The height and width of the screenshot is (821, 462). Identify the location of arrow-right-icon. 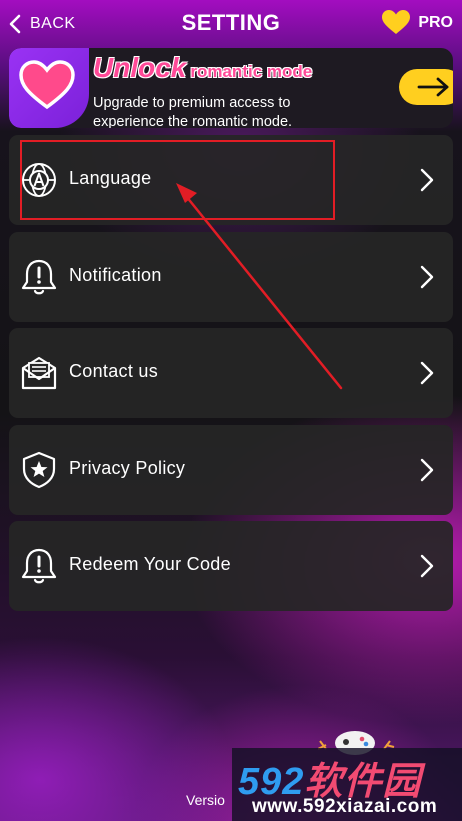
(433, 87).